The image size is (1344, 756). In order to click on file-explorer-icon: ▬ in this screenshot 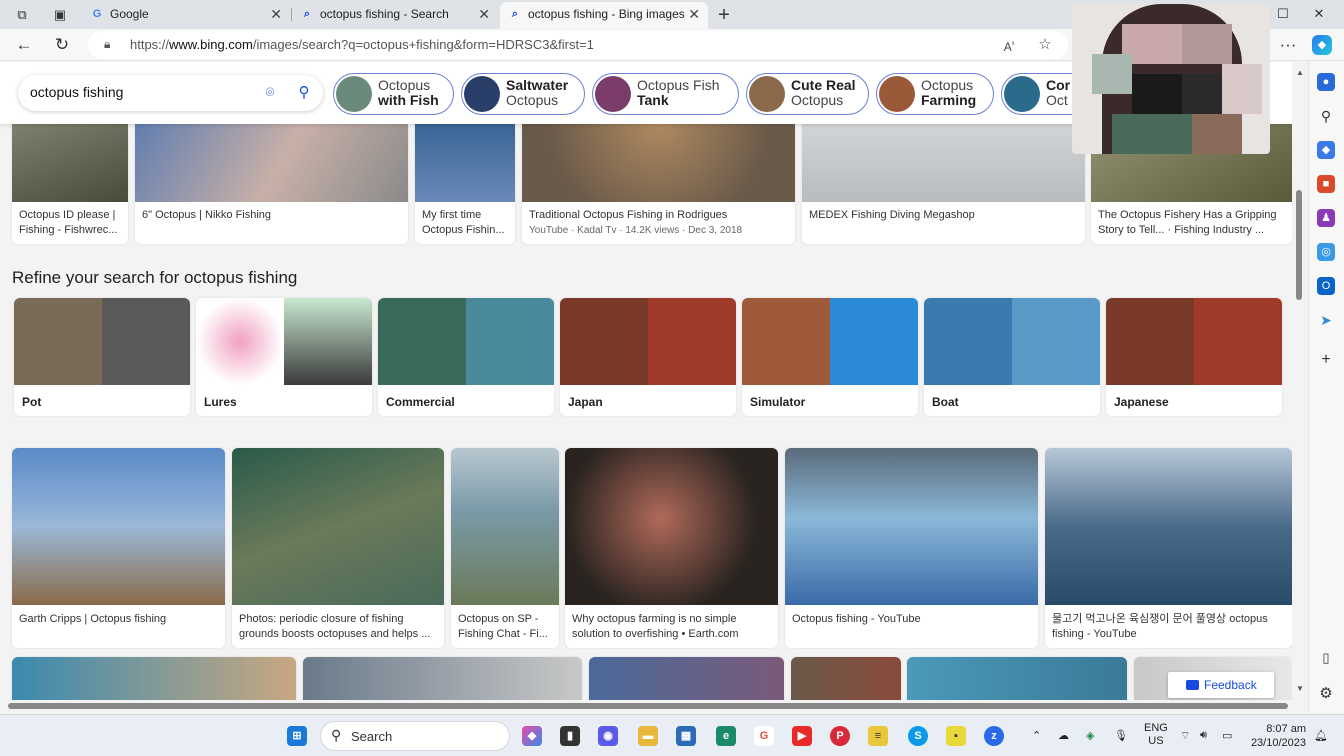, I will do `click(648, 736)`.